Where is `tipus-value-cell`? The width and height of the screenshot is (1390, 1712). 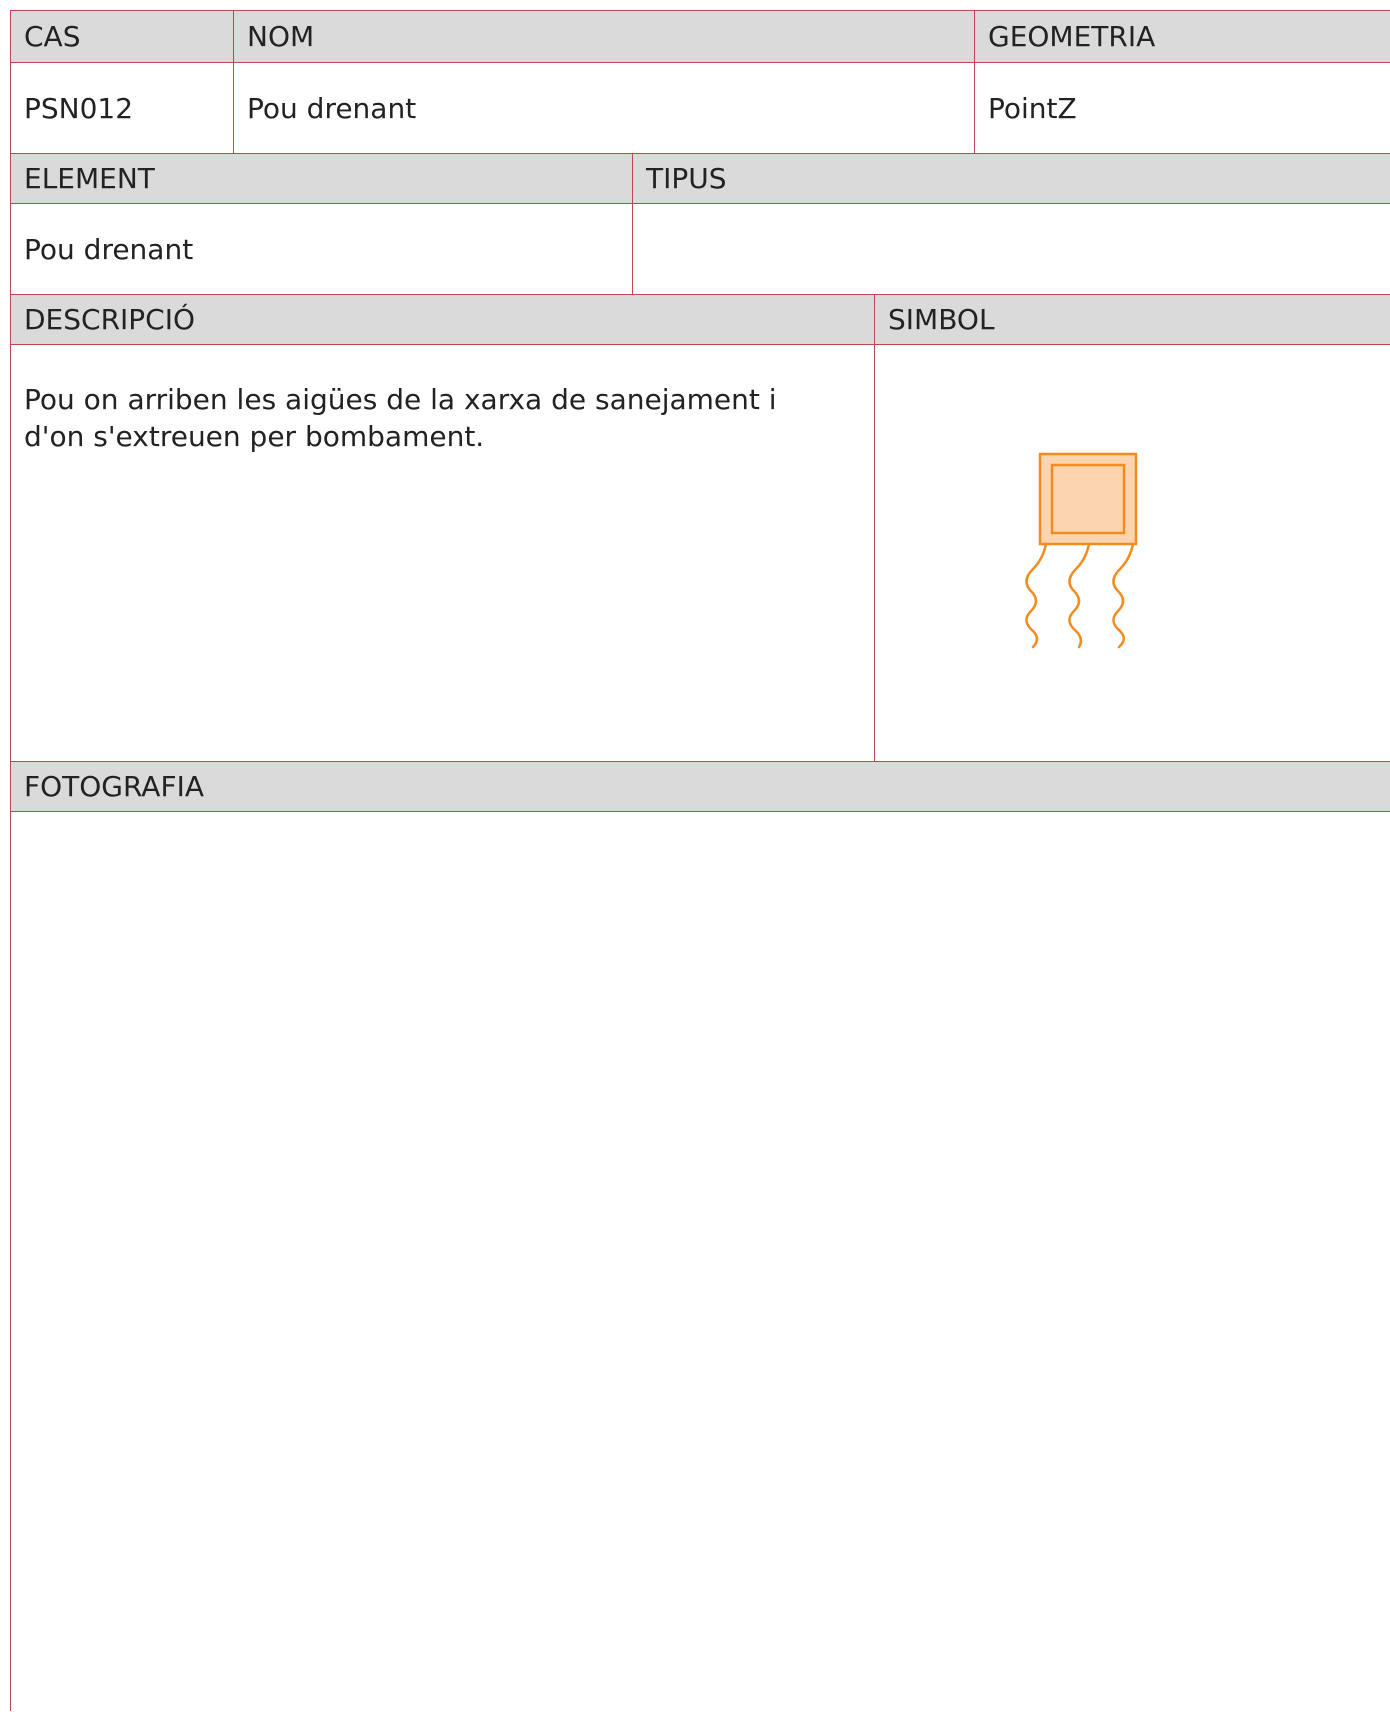 tipus-value-cell is located at coordinates (1011, 249).